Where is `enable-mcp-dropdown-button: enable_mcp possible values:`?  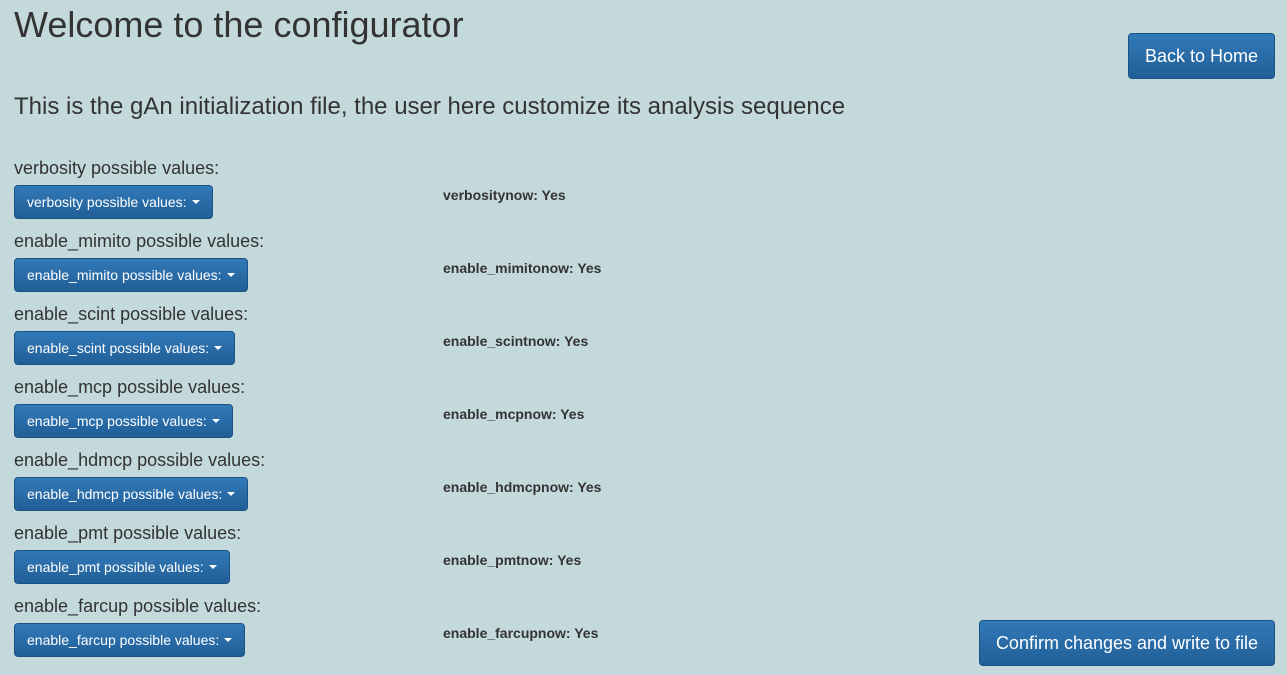 enable-mcp-dropdown-button: enable_mcp possible values: is located at coordinates (123, 421).